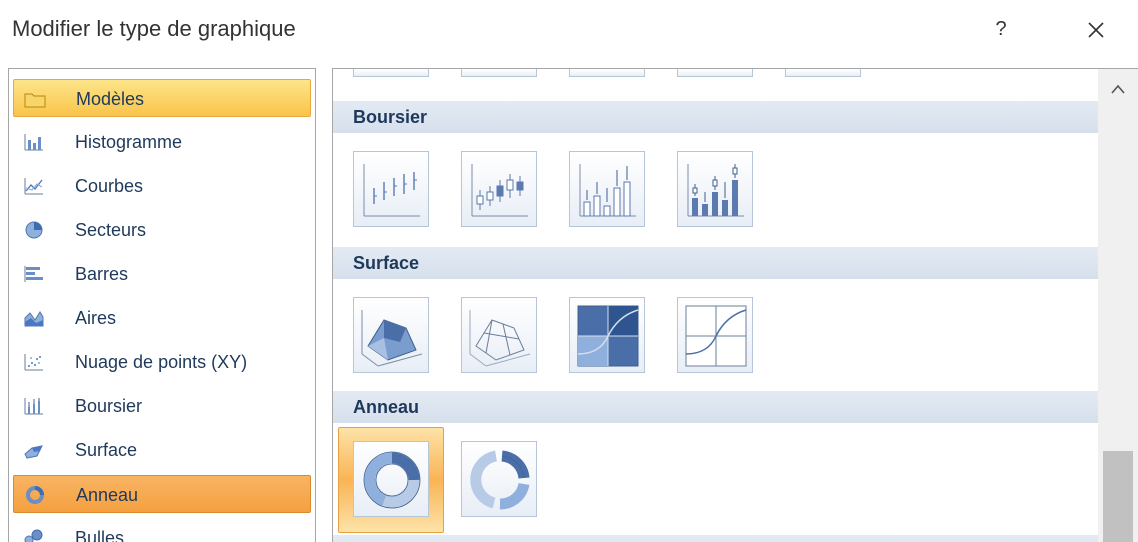 The image size is (1138, 542). What do you see at coordinates (162, 186) in the screenshot?
I see `category-item-courbes: Courbes` at bounding box center [162, 186].